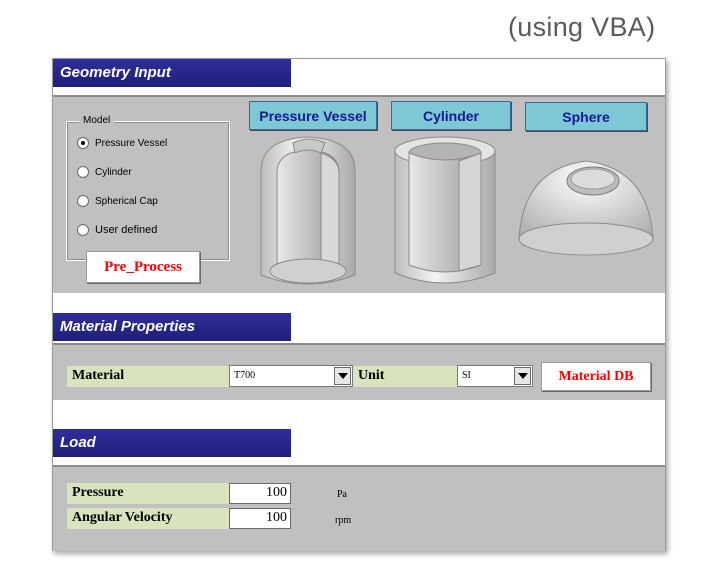 Image resolution: width=718 pixels, height=566 pixels. What do you see at coordinates (313, 115) in the screenshot?
I see `pressure-vessel-button: Pressure Vessel` at bounding box center [313, 115].